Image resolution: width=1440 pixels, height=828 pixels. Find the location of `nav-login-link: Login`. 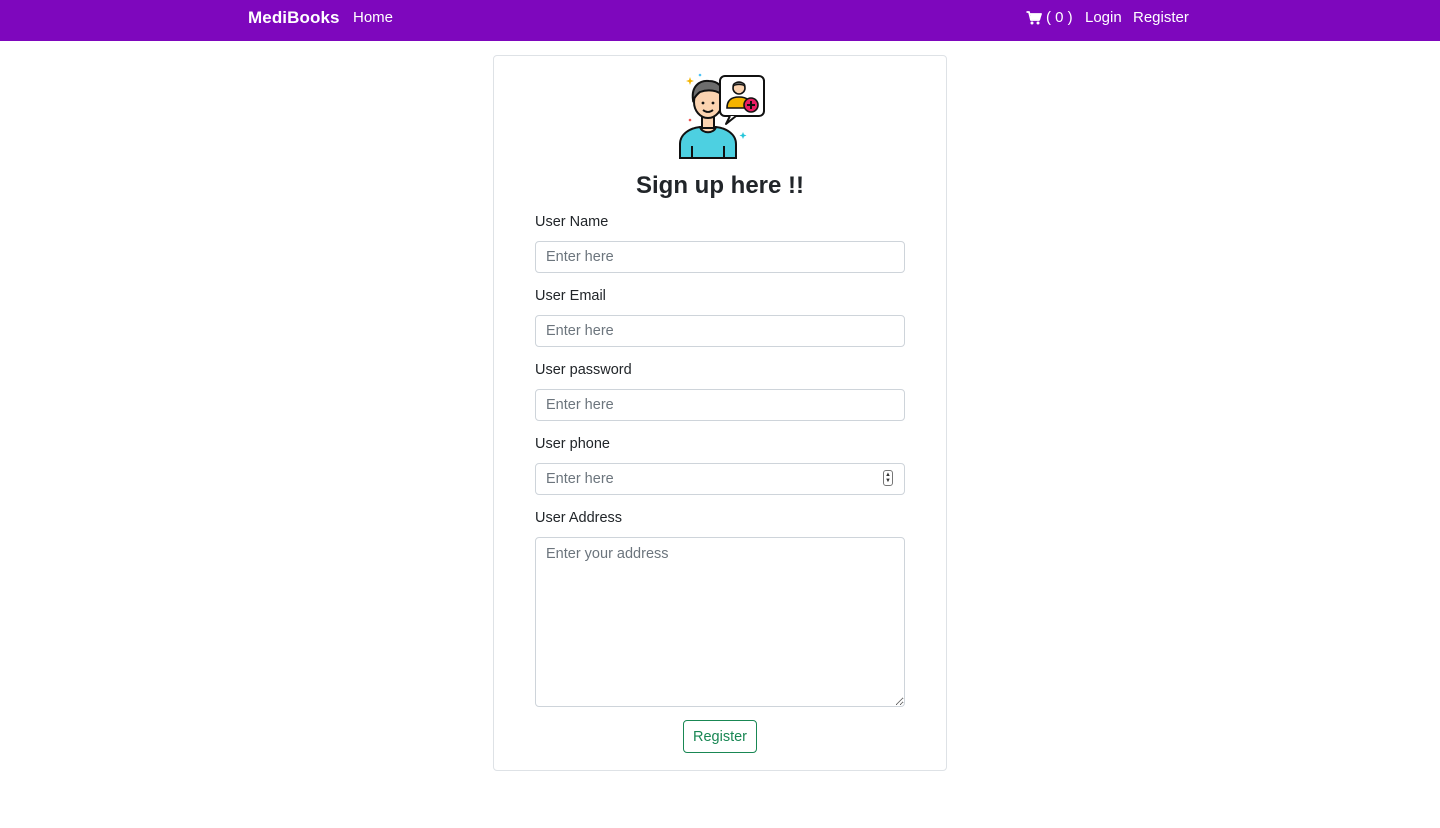

nav-login-link: Login is located at coordinates (1103, 17).